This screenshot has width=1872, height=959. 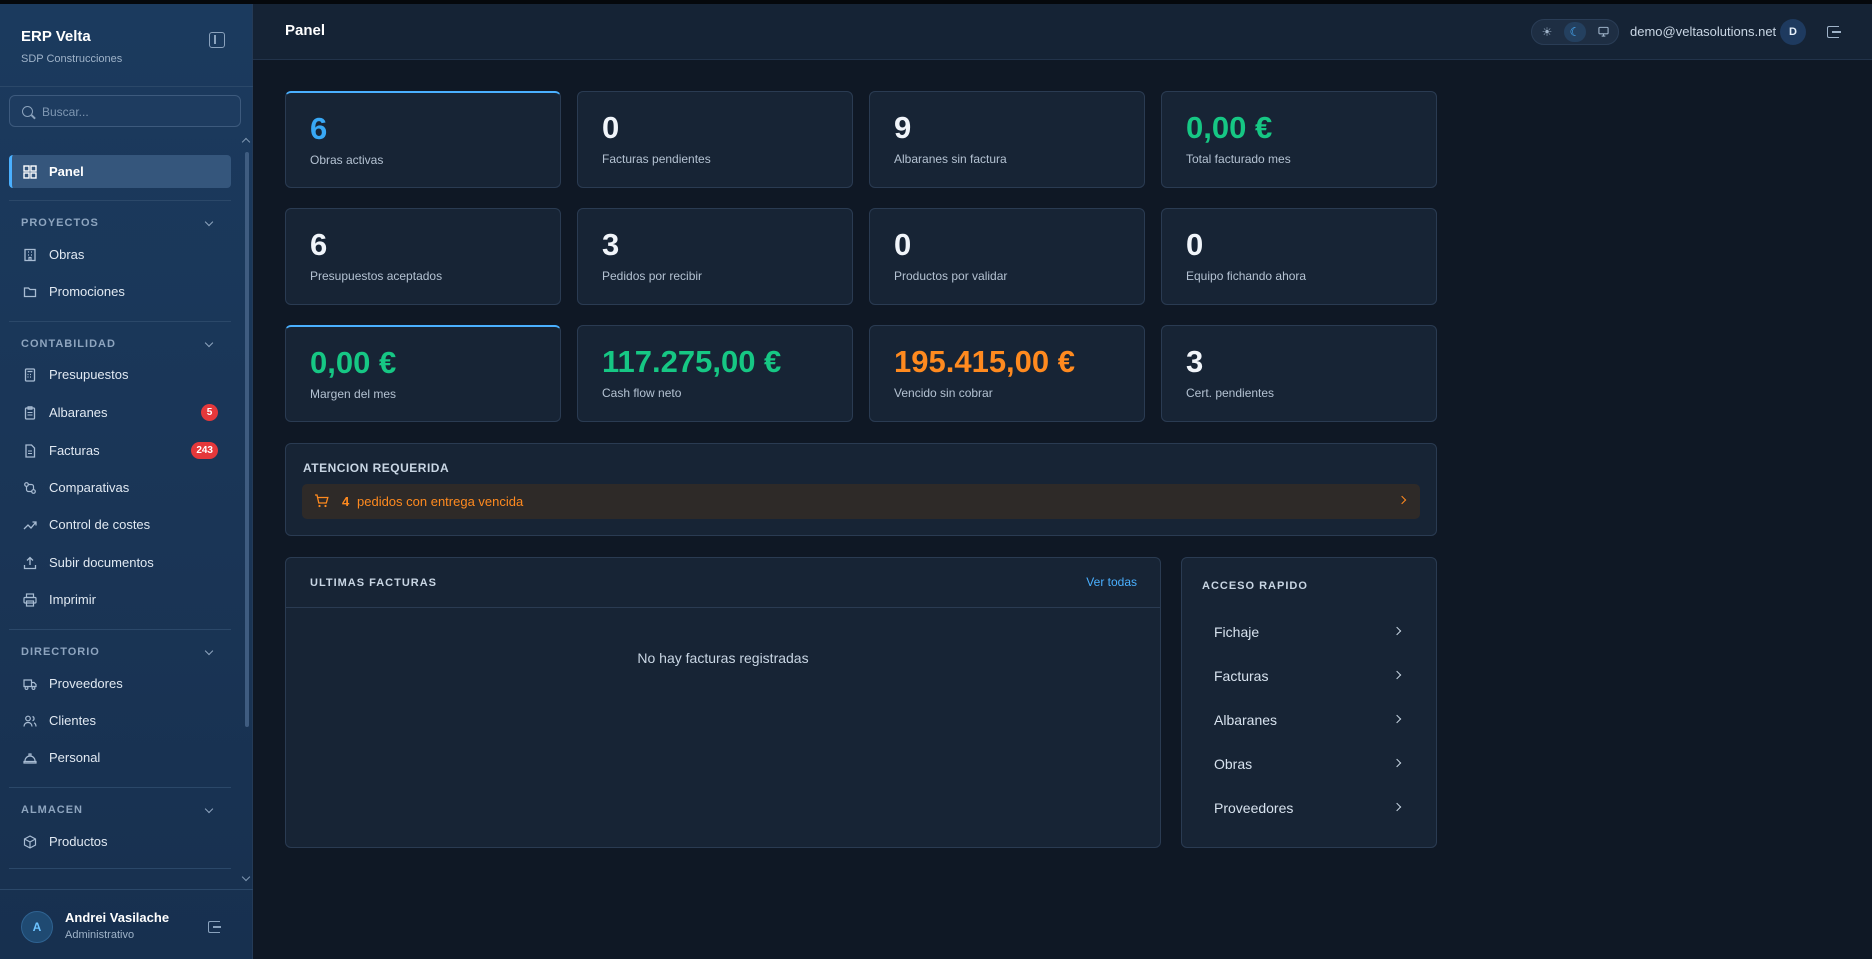 What do you see at coordinates (715, 139) in the screenshot?
I see `kpi-card-facturas-pendientes: 0 Facturas pendientes` at bounding box center [715, 139].